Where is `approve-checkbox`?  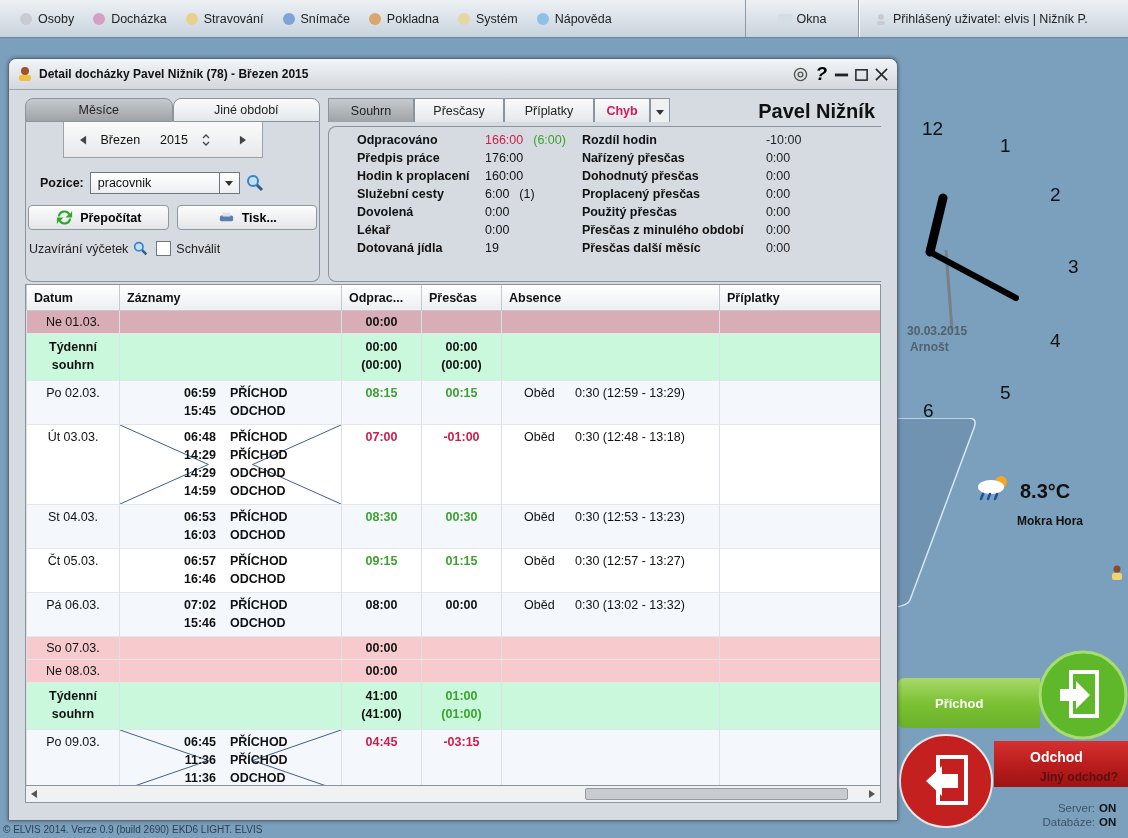
approve-checkbox is located at coordinates (164, 248).